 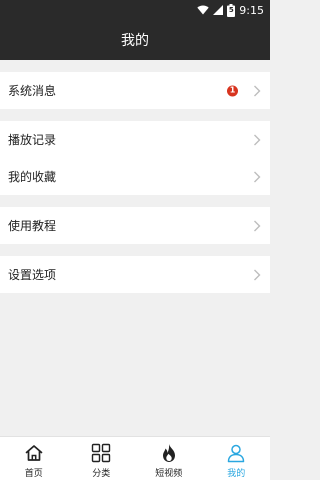 I want to click on wifi-icon, so click(x=203, y=10).